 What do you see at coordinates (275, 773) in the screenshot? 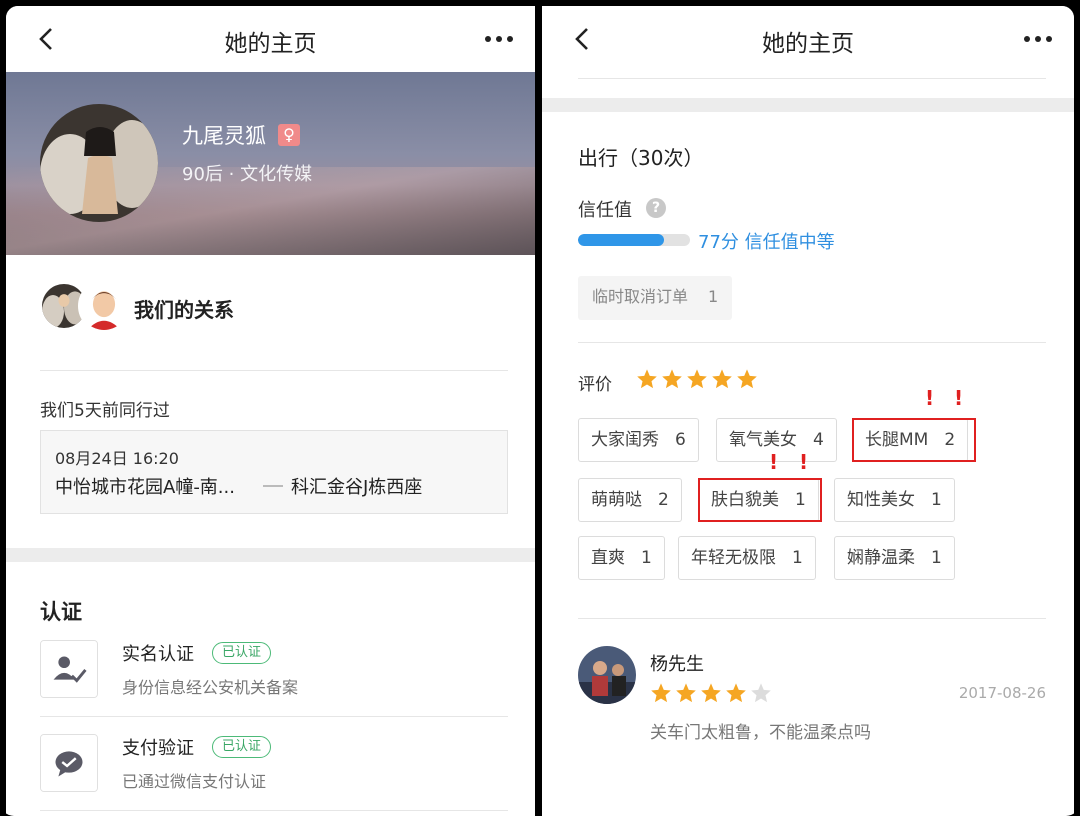
I see `cert-item-payment: 支付验证 已认证 已通过微信支付认证` at bounding box center [275, 773].